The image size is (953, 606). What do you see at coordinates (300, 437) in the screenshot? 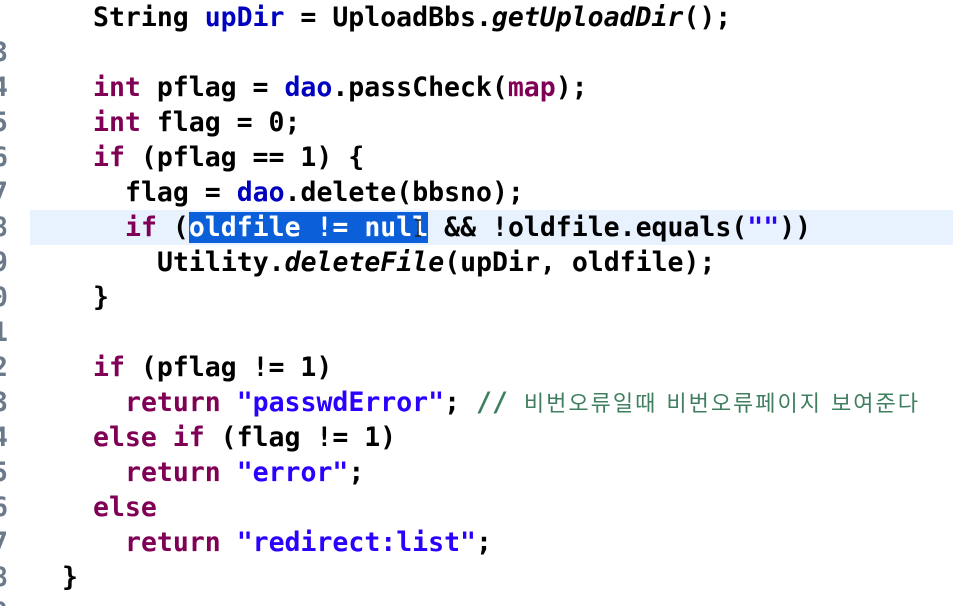
I see `token-text: (flag != 1)` at bounding box center [300, 437].